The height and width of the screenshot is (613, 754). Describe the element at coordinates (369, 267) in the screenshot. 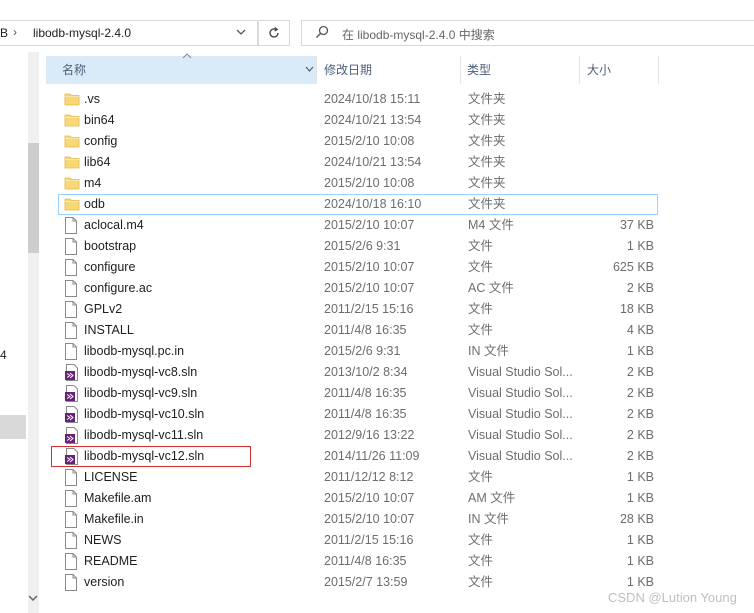

I see `file-date: 2015/2/10 10:07` at that location.